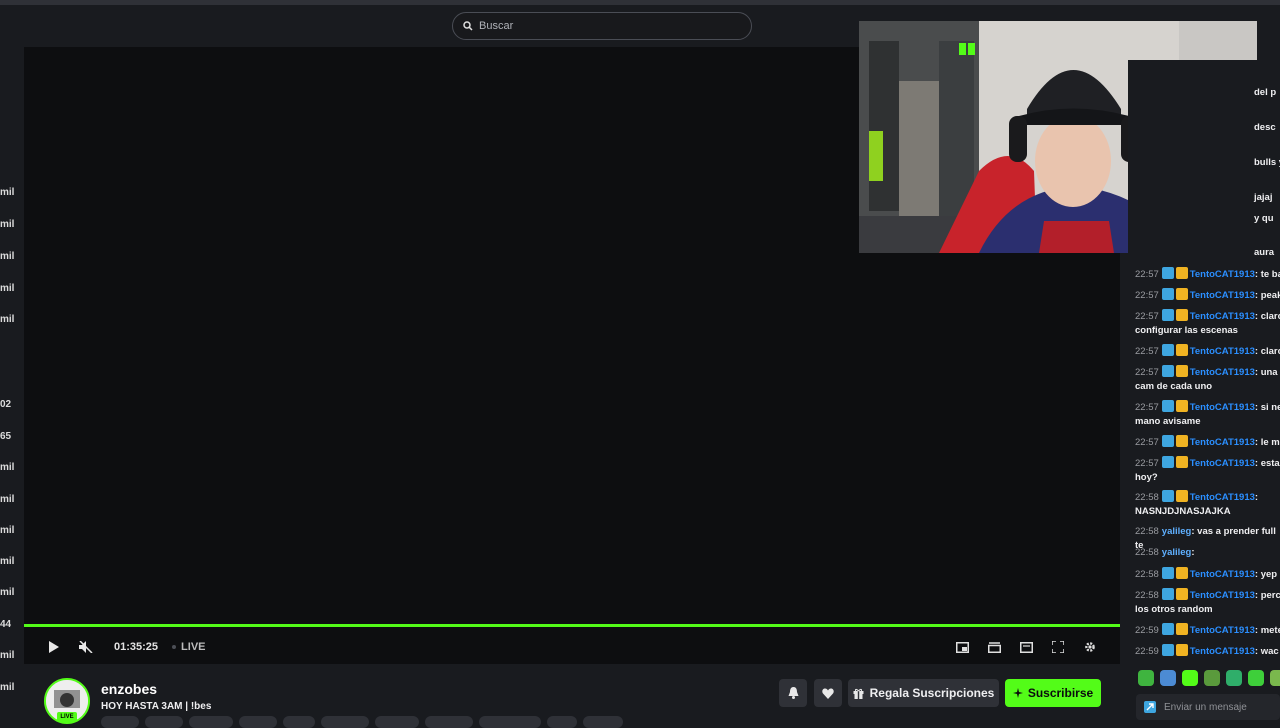 Image resolution: width=1280 pixels, height=728 pixels. What do you see at coordinates (828, 693) in the screenshot?
I see `follow-button` at bounding box center [828, 693].